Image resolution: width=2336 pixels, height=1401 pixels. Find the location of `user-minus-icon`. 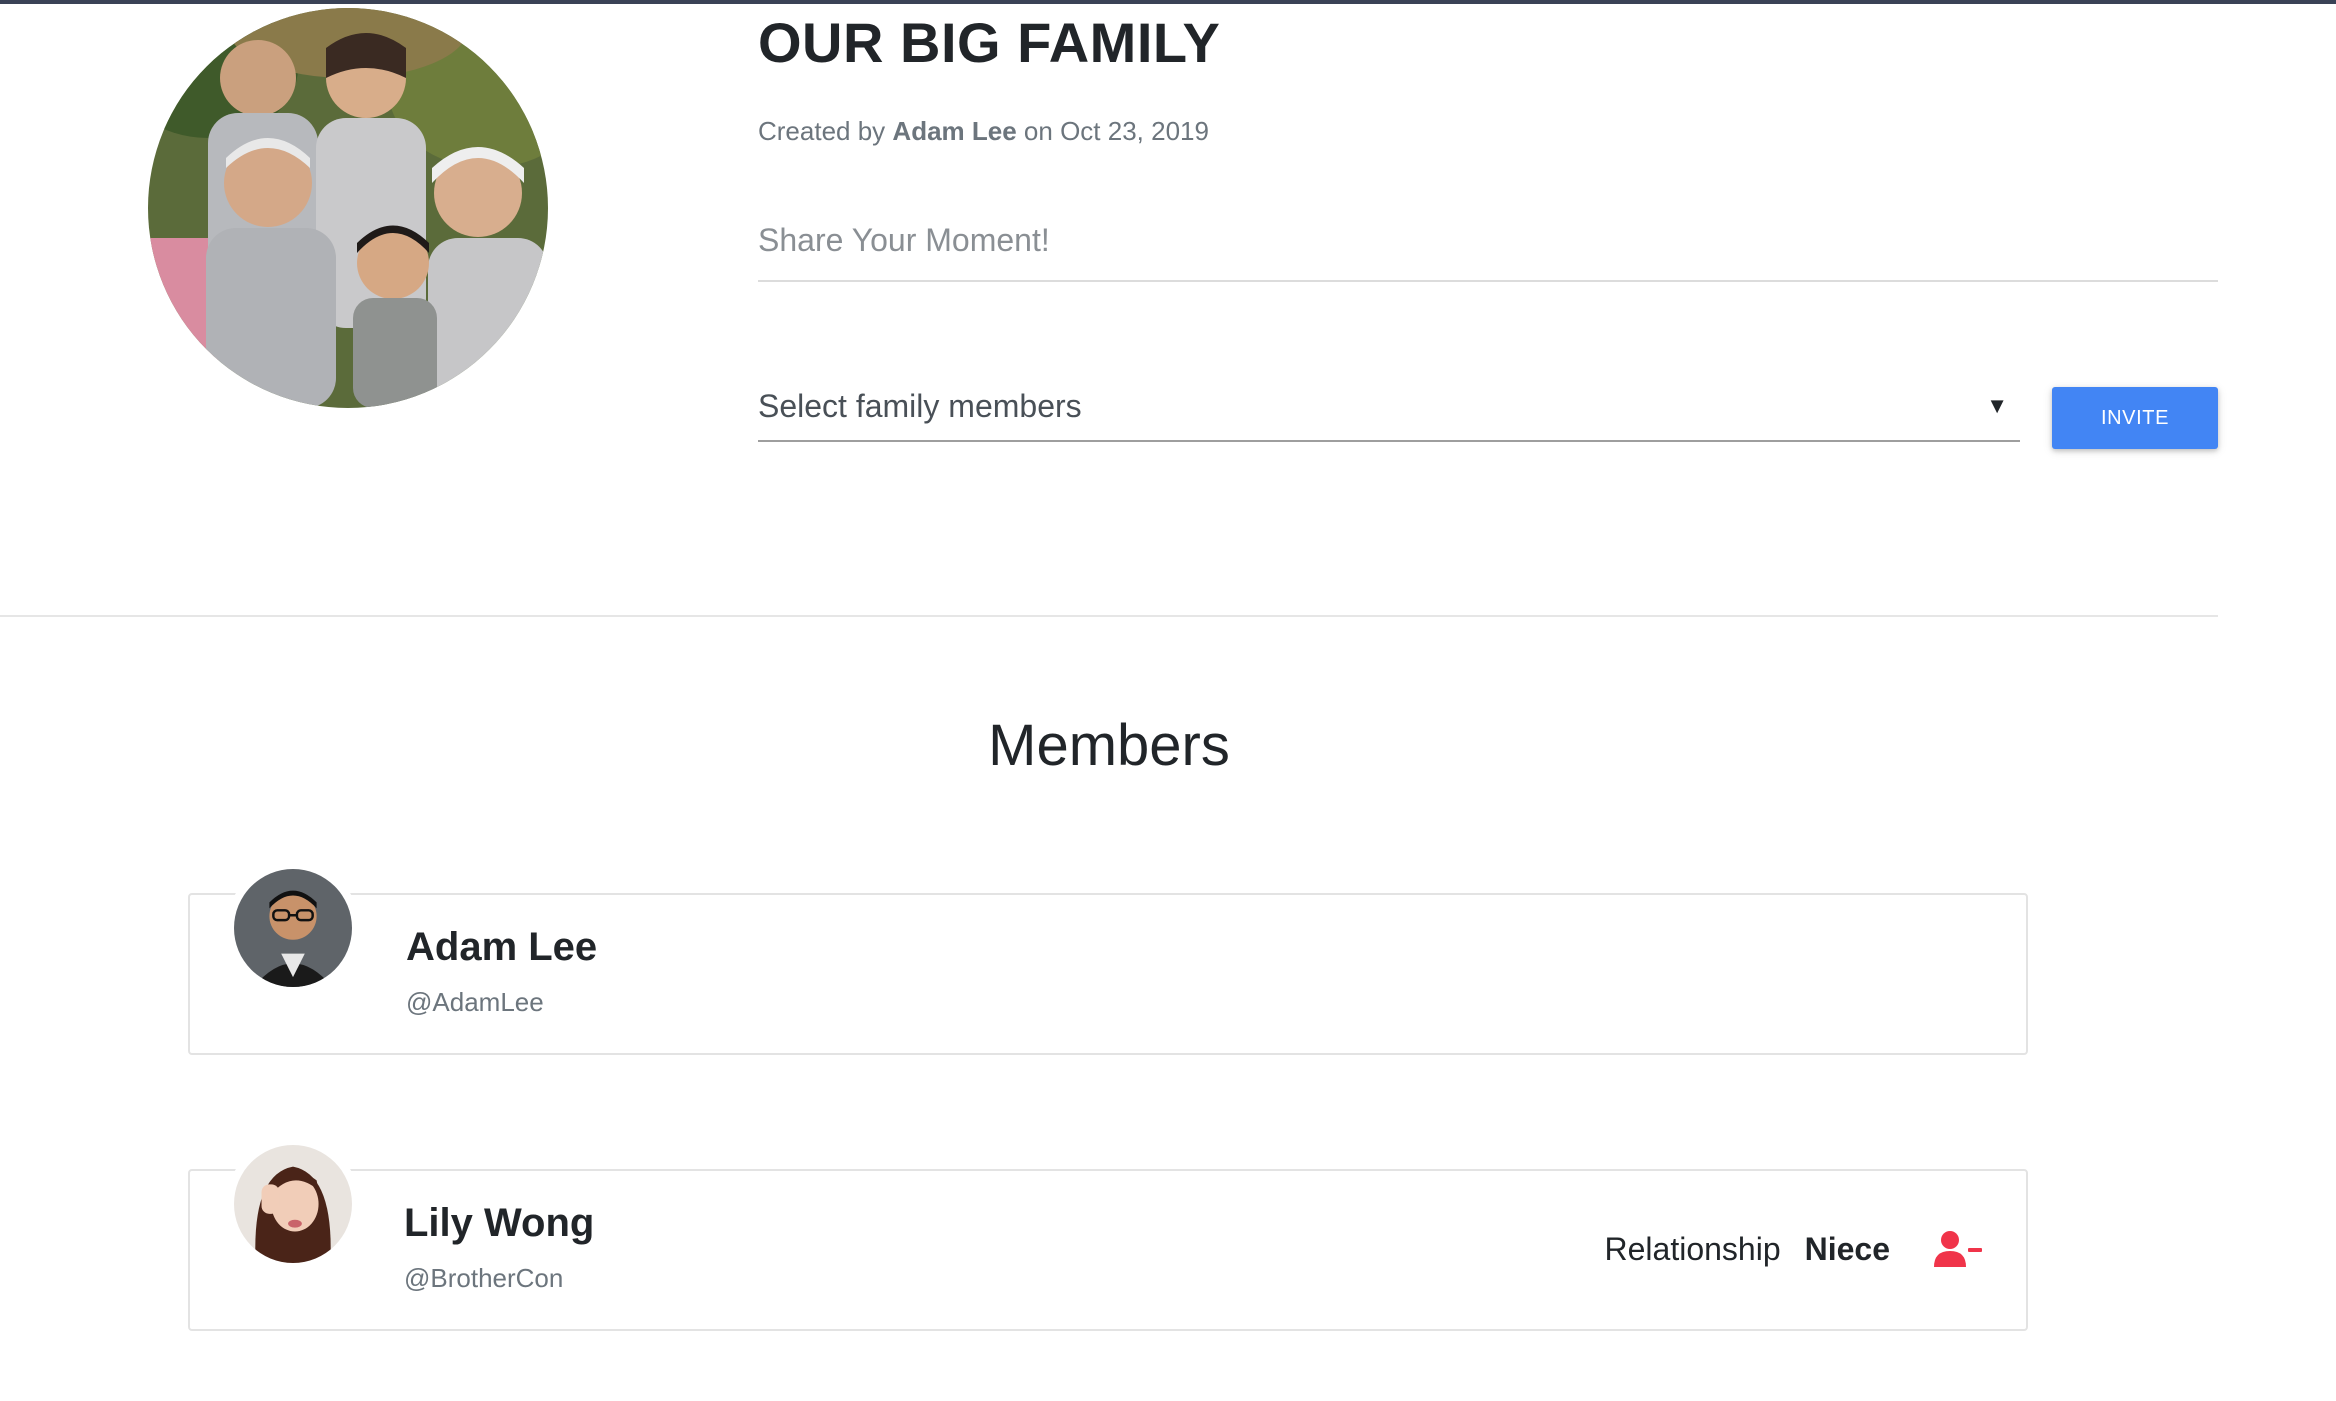

user-minus-icon is located at coordinates (1958, 1249).